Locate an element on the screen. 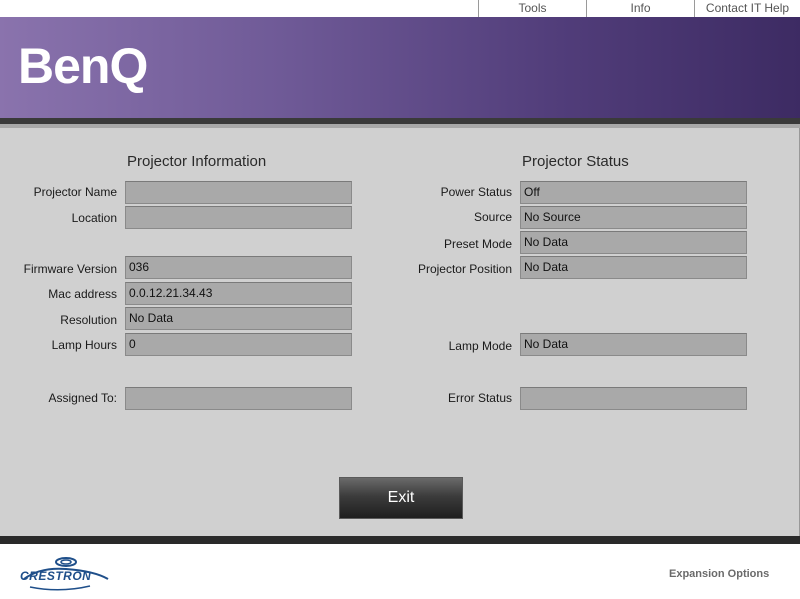  nav-info: Info is located at coordinates (640, 8).